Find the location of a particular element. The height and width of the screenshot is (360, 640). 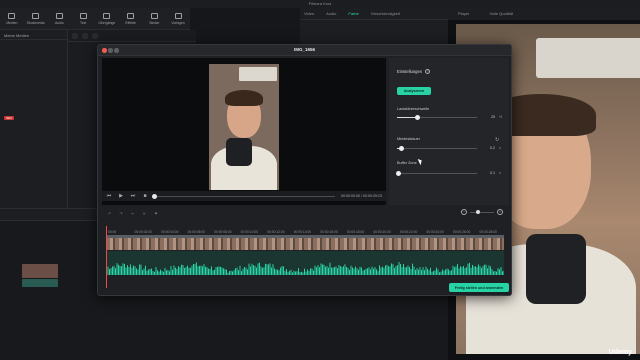

zoom-slider is located at coordinates (482, 212).